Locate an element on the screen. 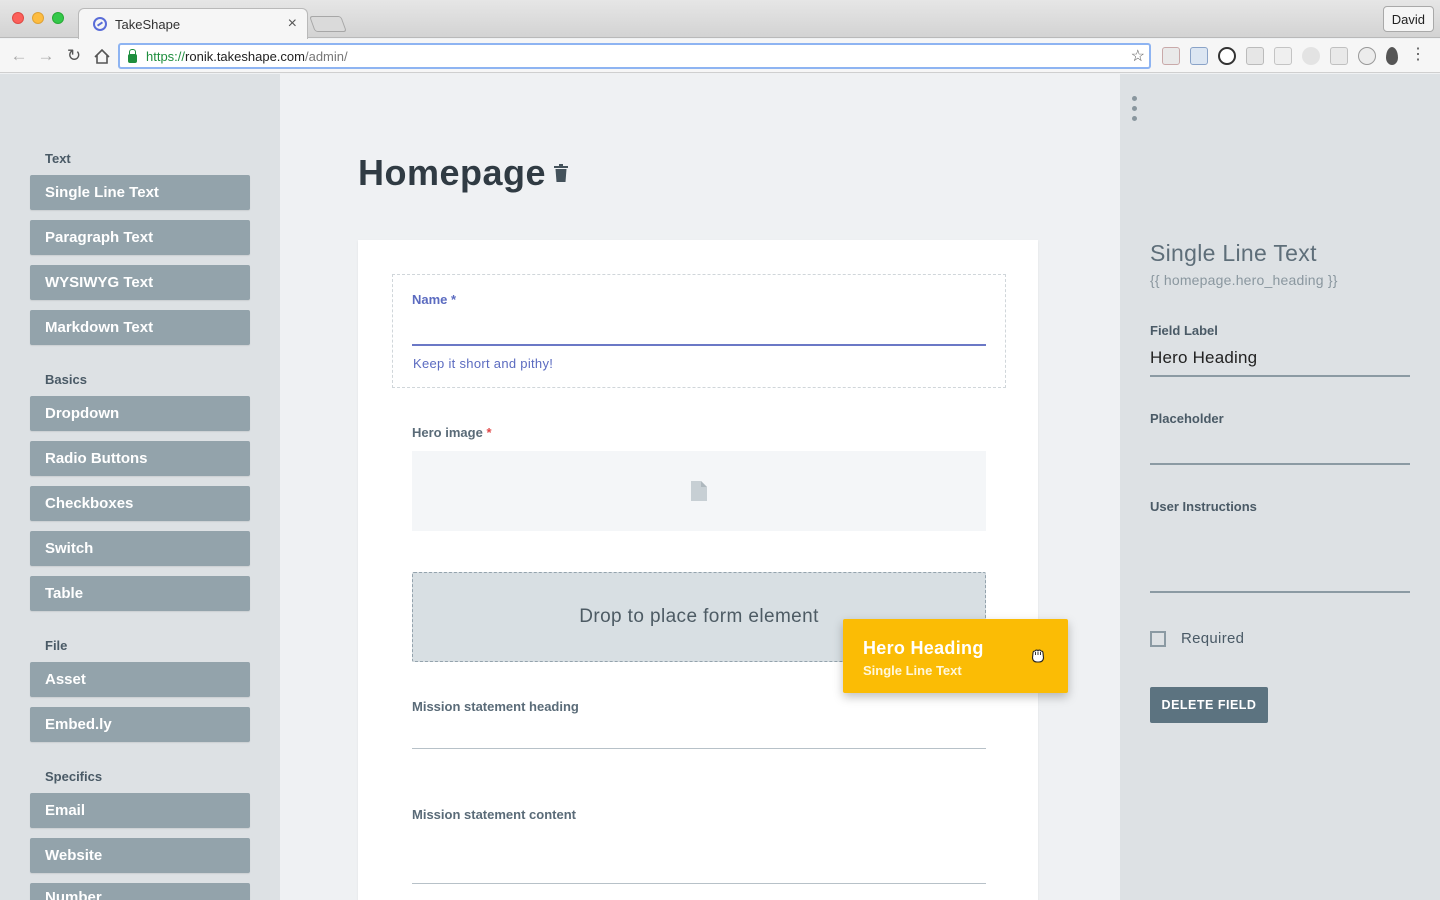  hero-image-label-text: Hero image is located at coordinates (447, 432).